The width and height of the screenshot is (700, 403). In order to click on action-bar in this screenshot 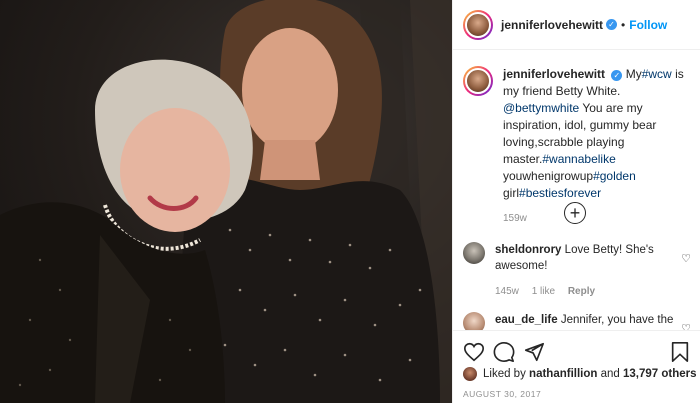, I will do `click(577, 352)`.